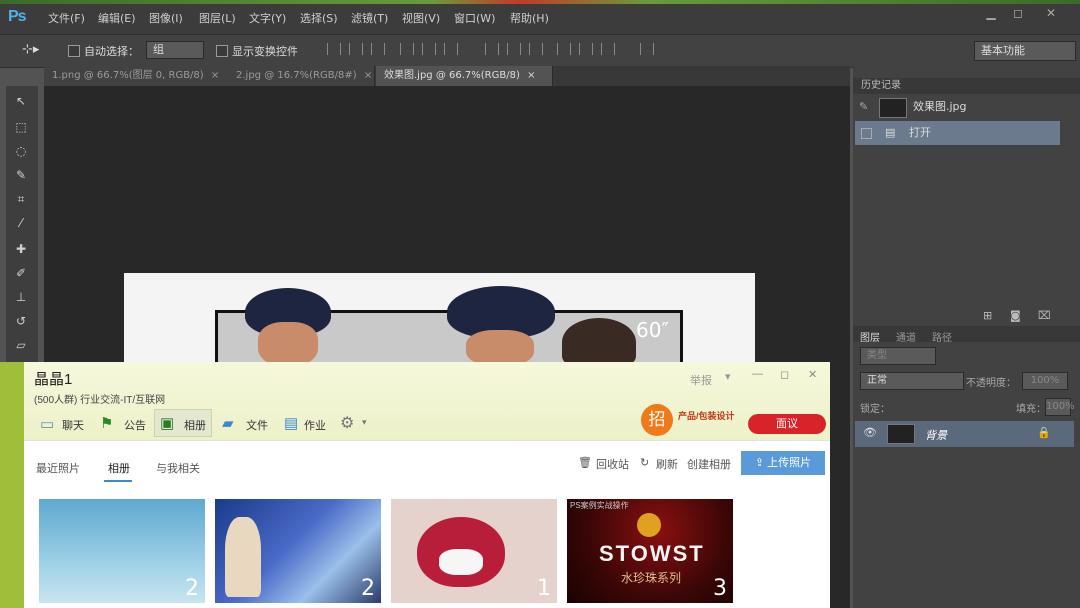 The height and width of the screenshot is (608, 1080). What do you see at coordinates (228, 423) in the screenshot?
I see `folder-icon: ▰` at bounding box center [228, 423].